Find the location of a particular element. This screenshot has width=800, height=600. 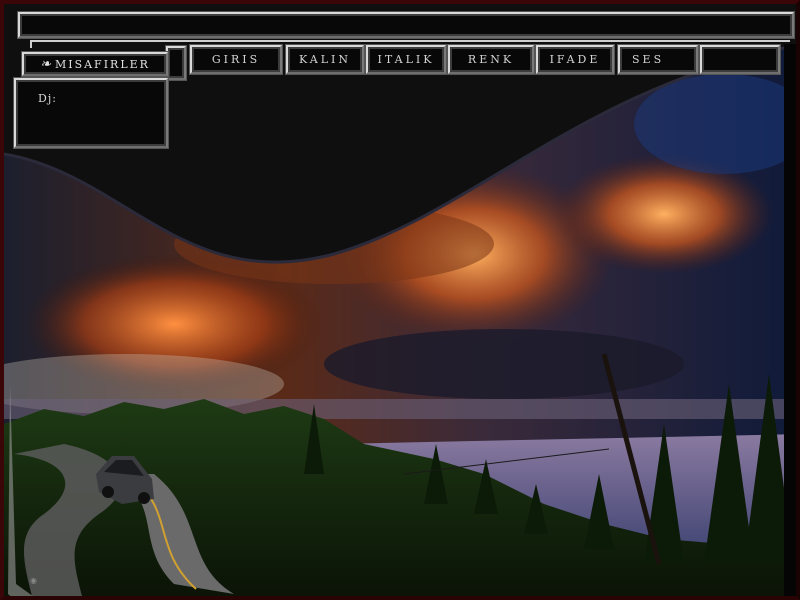

nav-button-empty is located at coordinates (740, 59).